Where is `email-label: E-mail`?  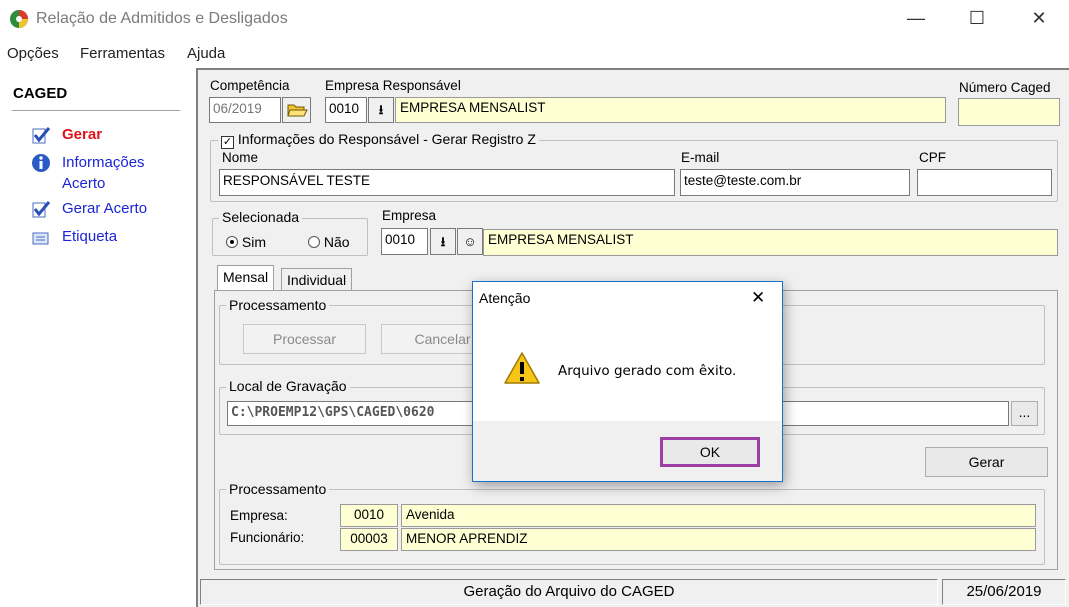
email-label: E-mail is located at coordinates (700, 157).